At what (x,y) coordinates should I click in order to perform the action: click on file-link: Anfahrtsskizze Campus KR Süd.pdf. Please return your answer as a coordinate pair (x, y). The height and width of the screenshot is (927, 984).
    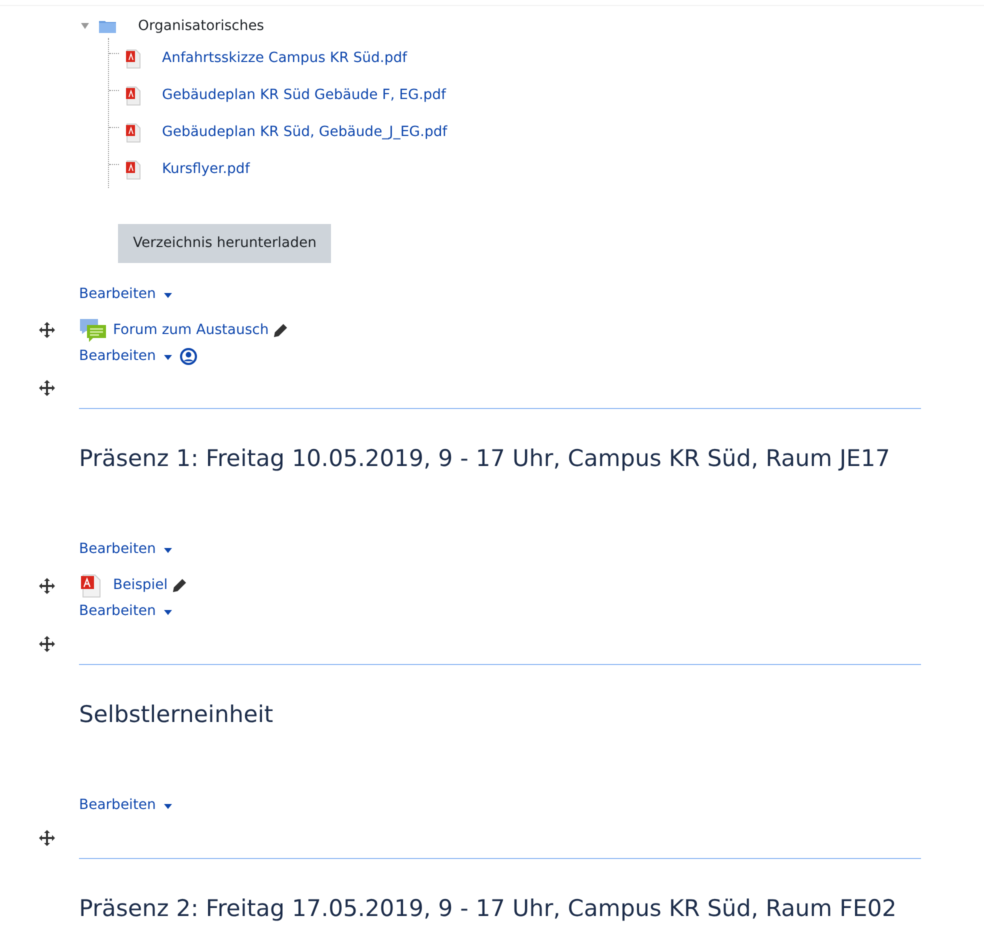
    Looking at the image, I should click on (285, 58).